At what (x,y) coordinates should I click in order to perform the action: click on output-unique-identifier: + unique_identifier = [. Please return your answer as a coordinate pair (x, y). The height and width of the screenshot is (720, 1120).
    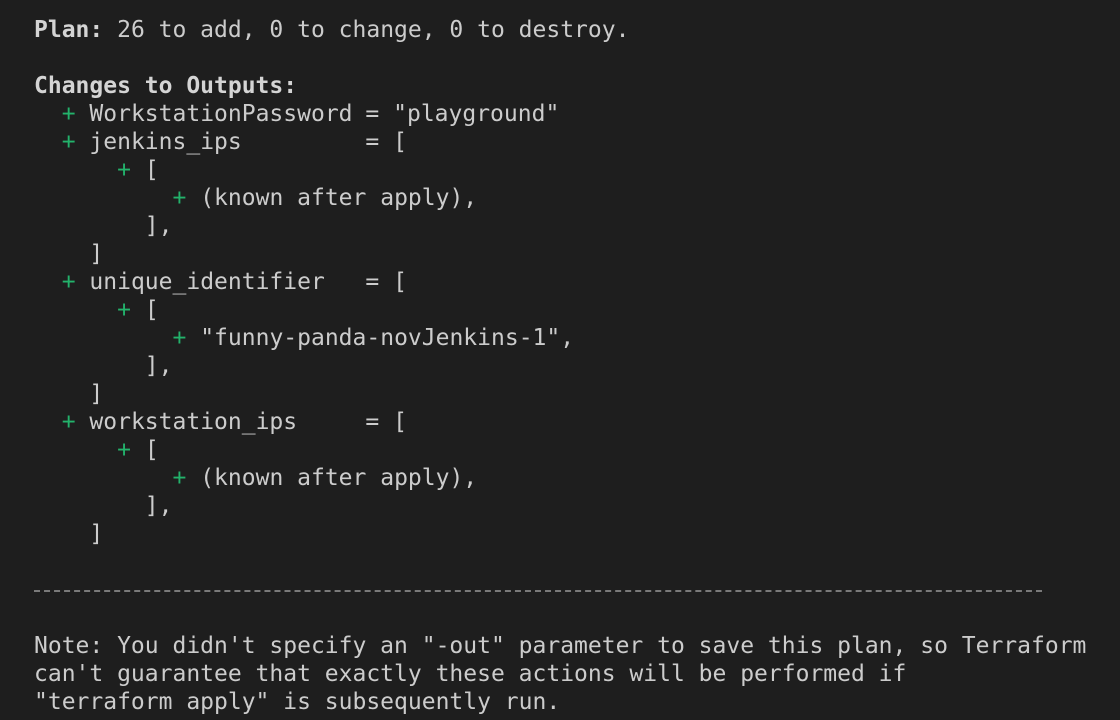
    Looking at the image, I should click on (577, 282).